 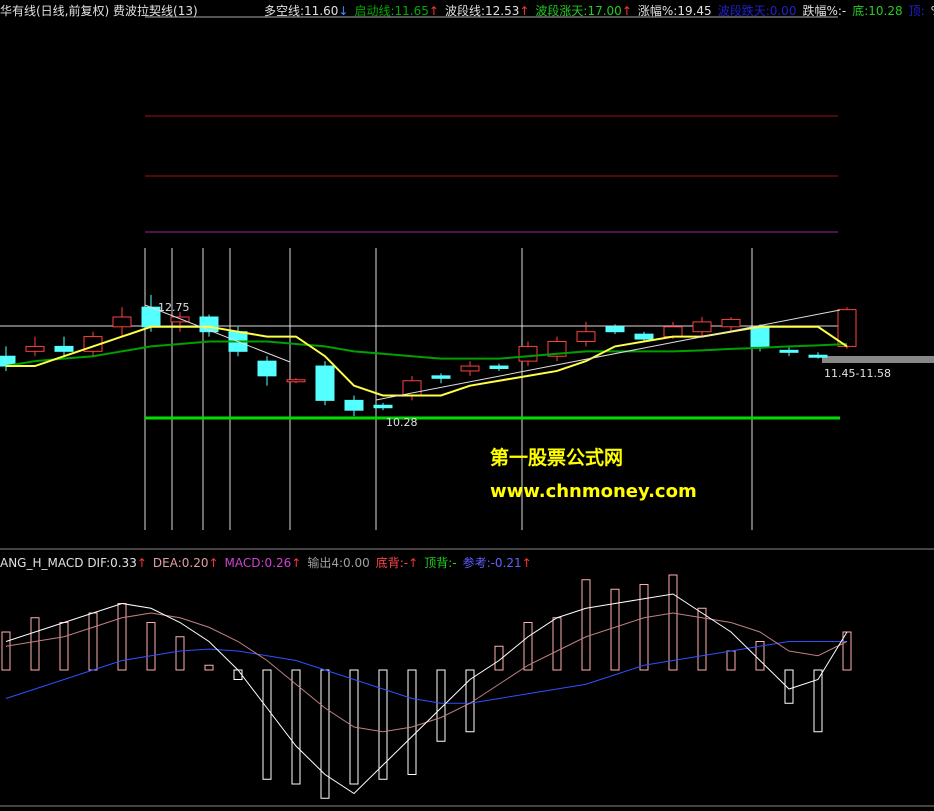 What do you see at coordinates (626, 11) in the screenshot?
I see `header-item-arrow-3: ↑` at bounding box center [626, 11].